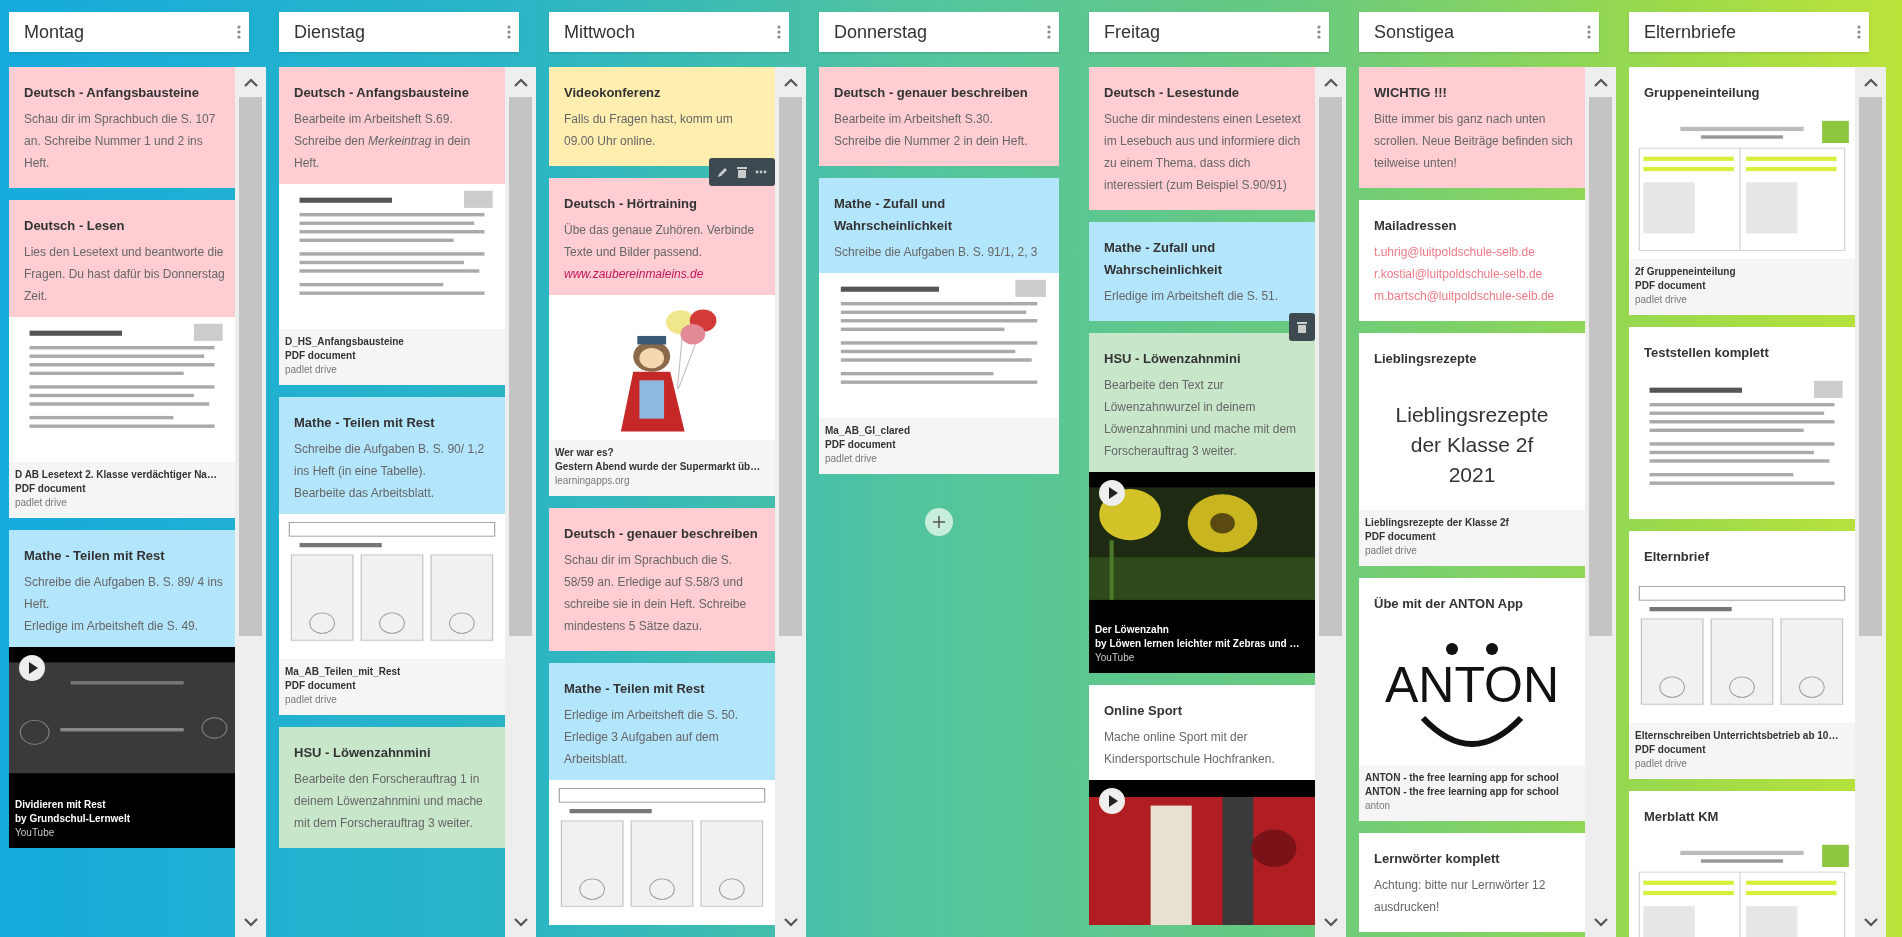 The width and height of the screenshot is (1902, 937). What do you see at coordinates (1202, 805) in the screenshot?
I see `post-card: Online Sport Mache online Sport mit der Kindersportschule Hochfranken.` at bounding box center [1202, 805].